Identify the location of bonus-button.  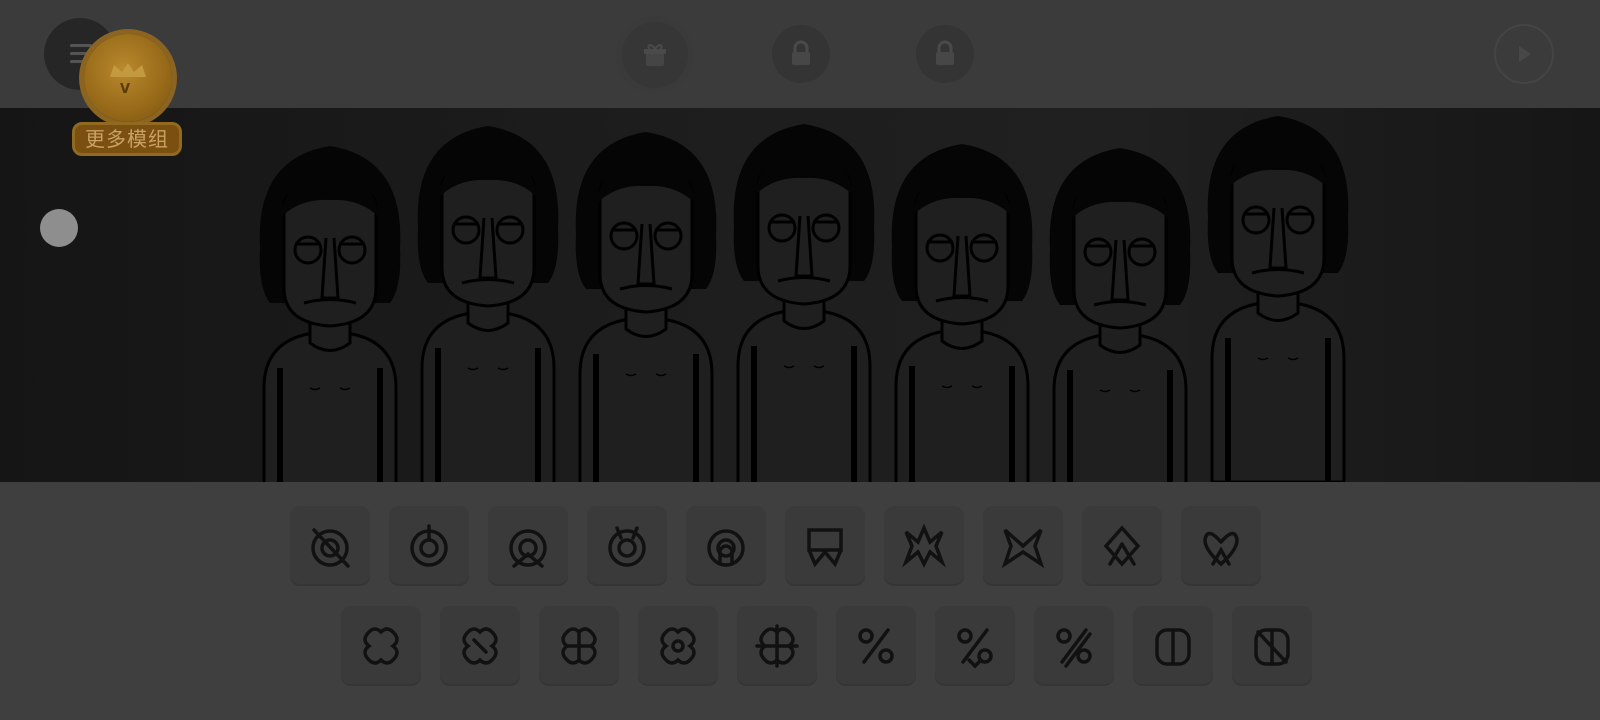
(655, 55).